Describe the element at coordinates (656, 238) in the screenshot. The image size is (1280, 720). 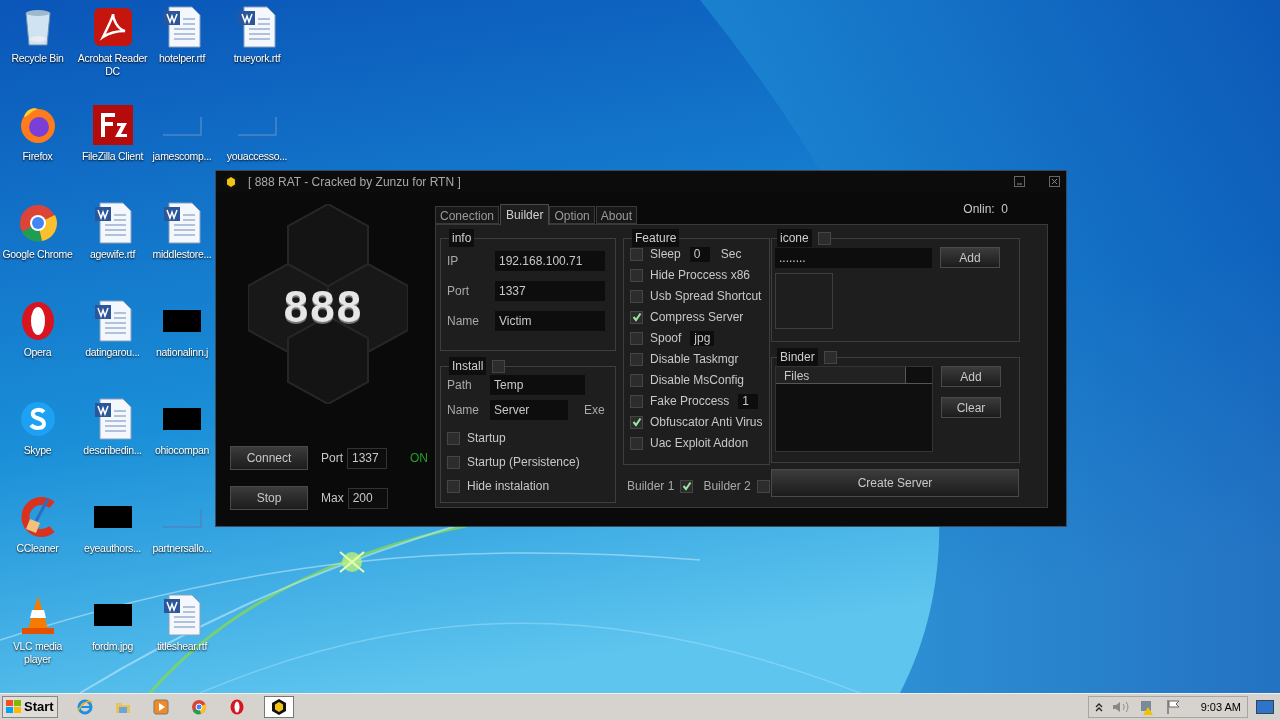
I see `group-title: Feature` at that location.